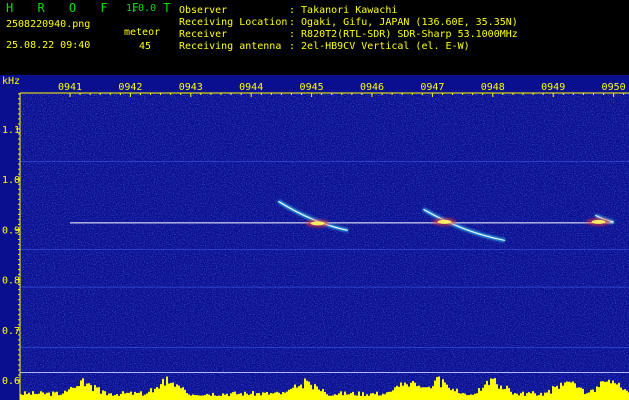 The width and height of the screenshot is (629, 400). What do you see at coordinates (203, 34) in the screenshot?
I see `receiver-label: Receiver` at bounding box center [203, 34].